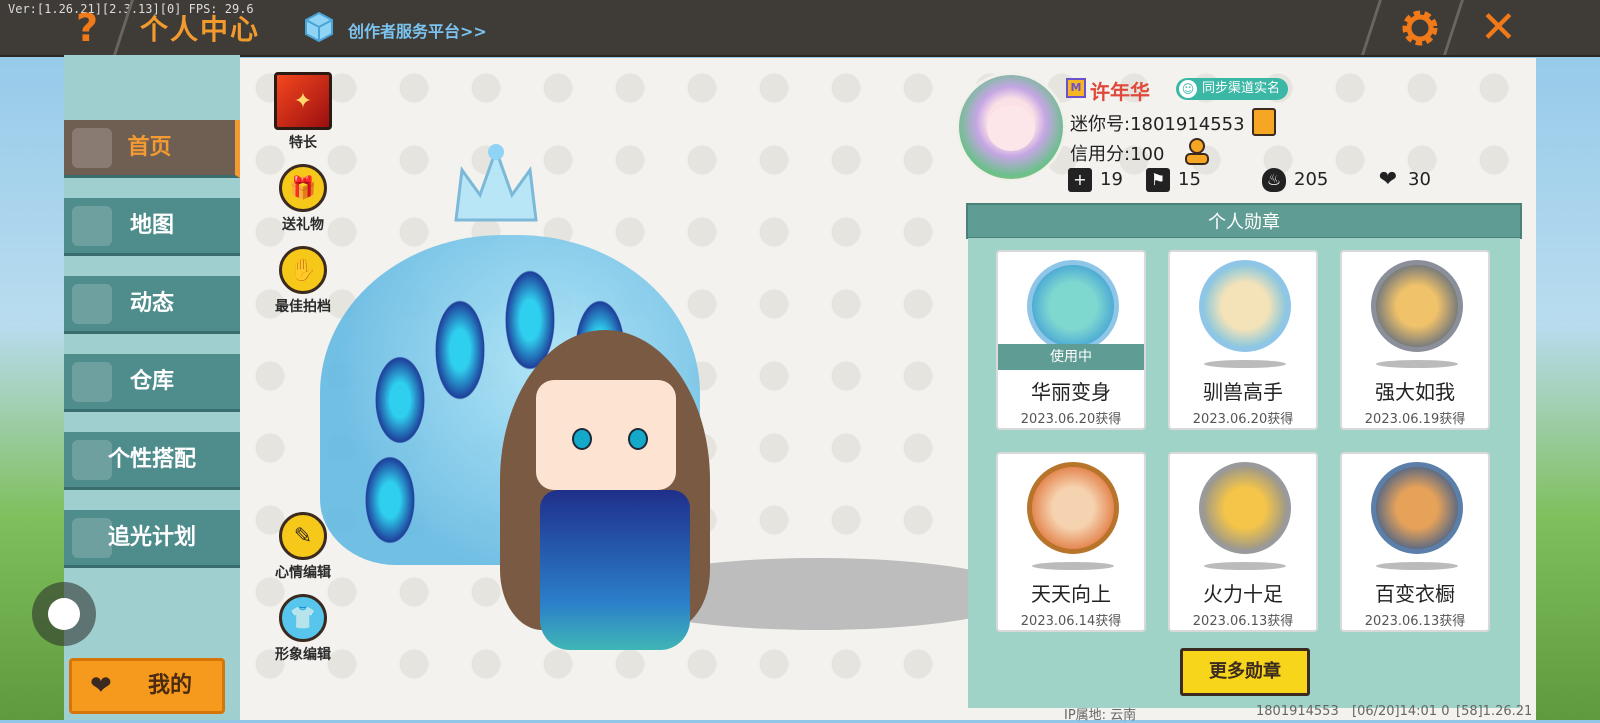 The width and height of the screenshot is (1600, 723). I want to click on bookmark-icon: +, so click(1080, 180).